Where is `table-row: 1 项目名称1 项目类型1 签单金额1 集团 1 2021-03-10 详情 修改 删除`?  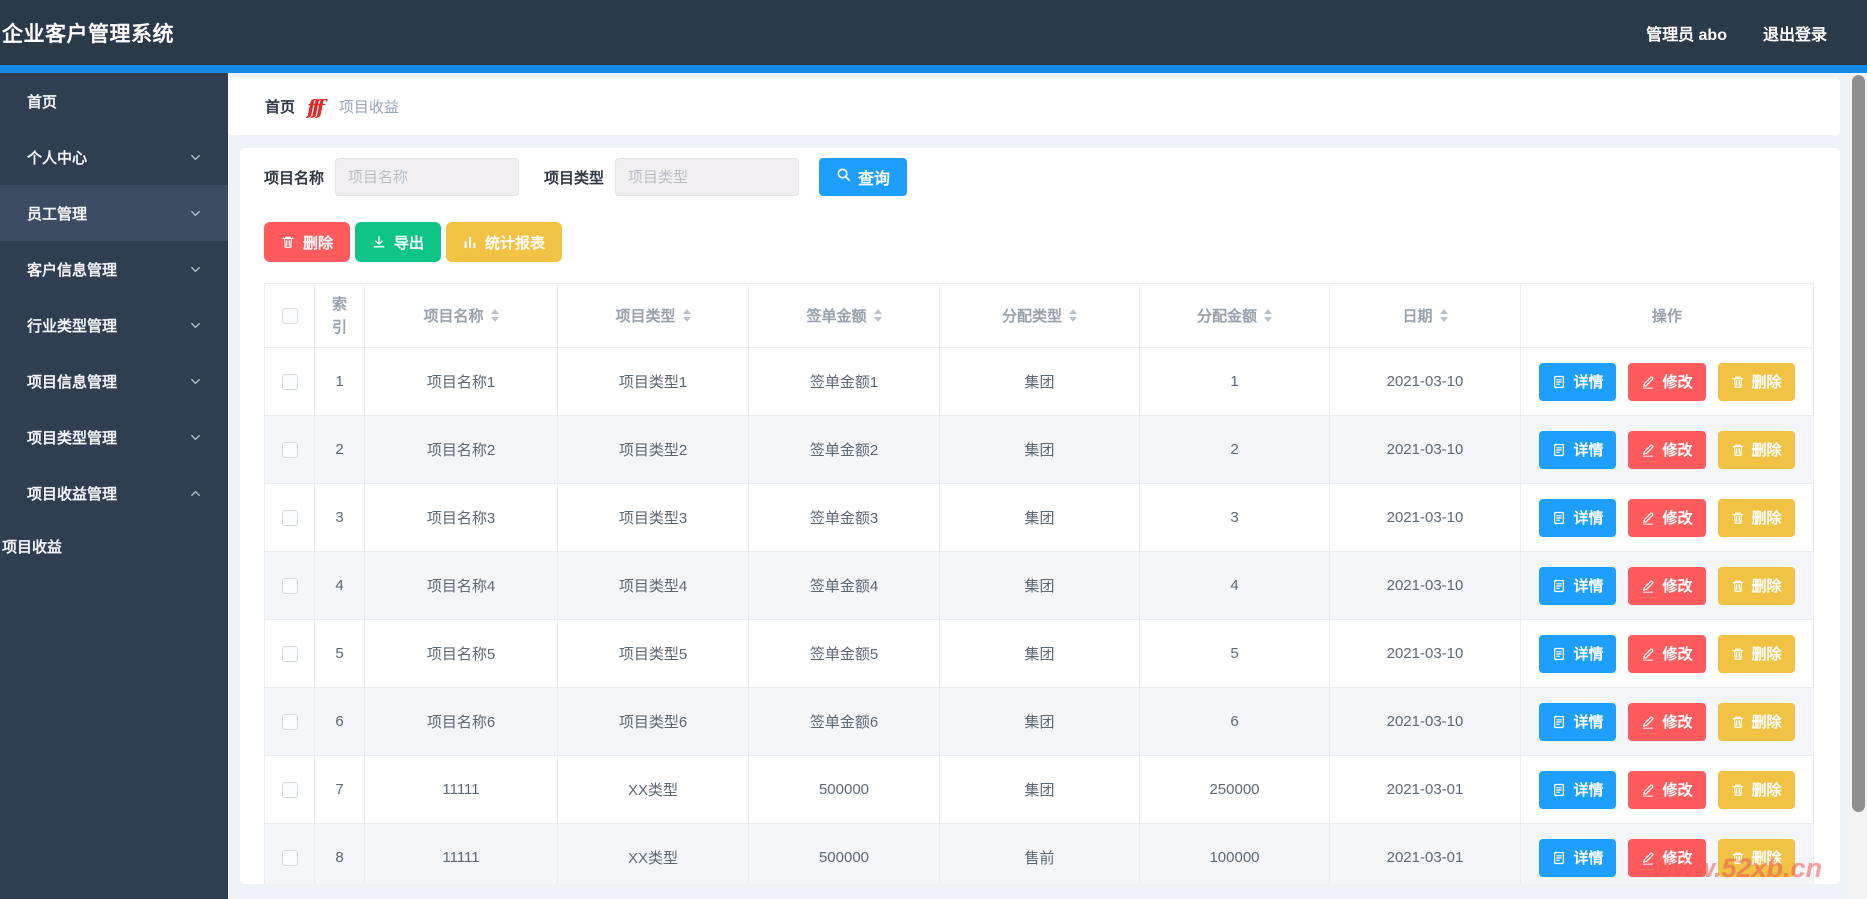
table-row: 1 项目名称1 项目类型1 签单金额1 集团 1 2021-03-10 详情 修改 删除 is located at coordinates (1039, 381).